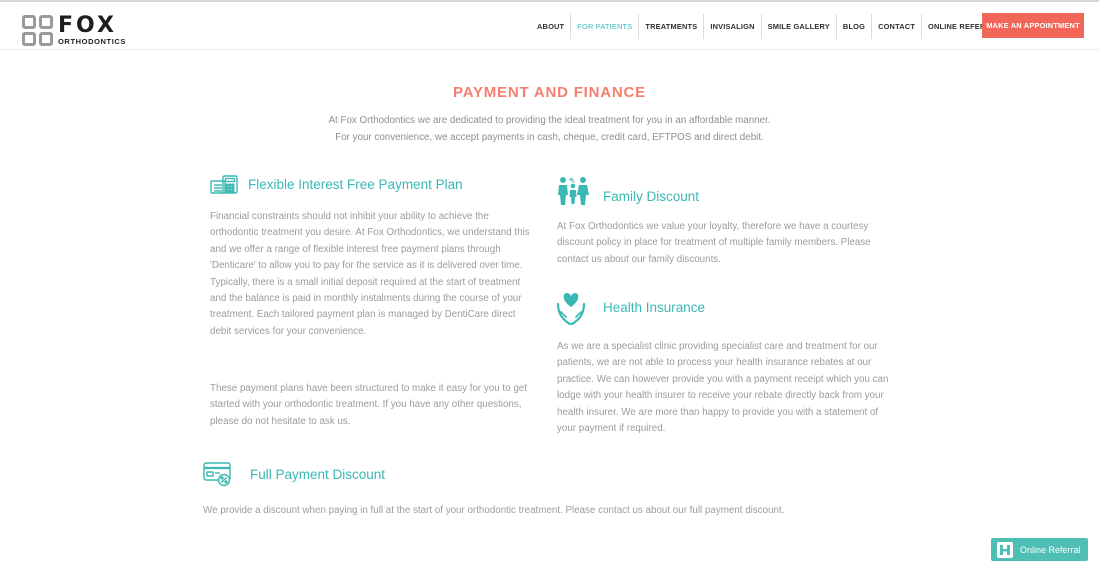 The height and width of the screenshot is (570, 1099). I want to click on full-payment-title: Full Payment Discount, so click(318, 474).